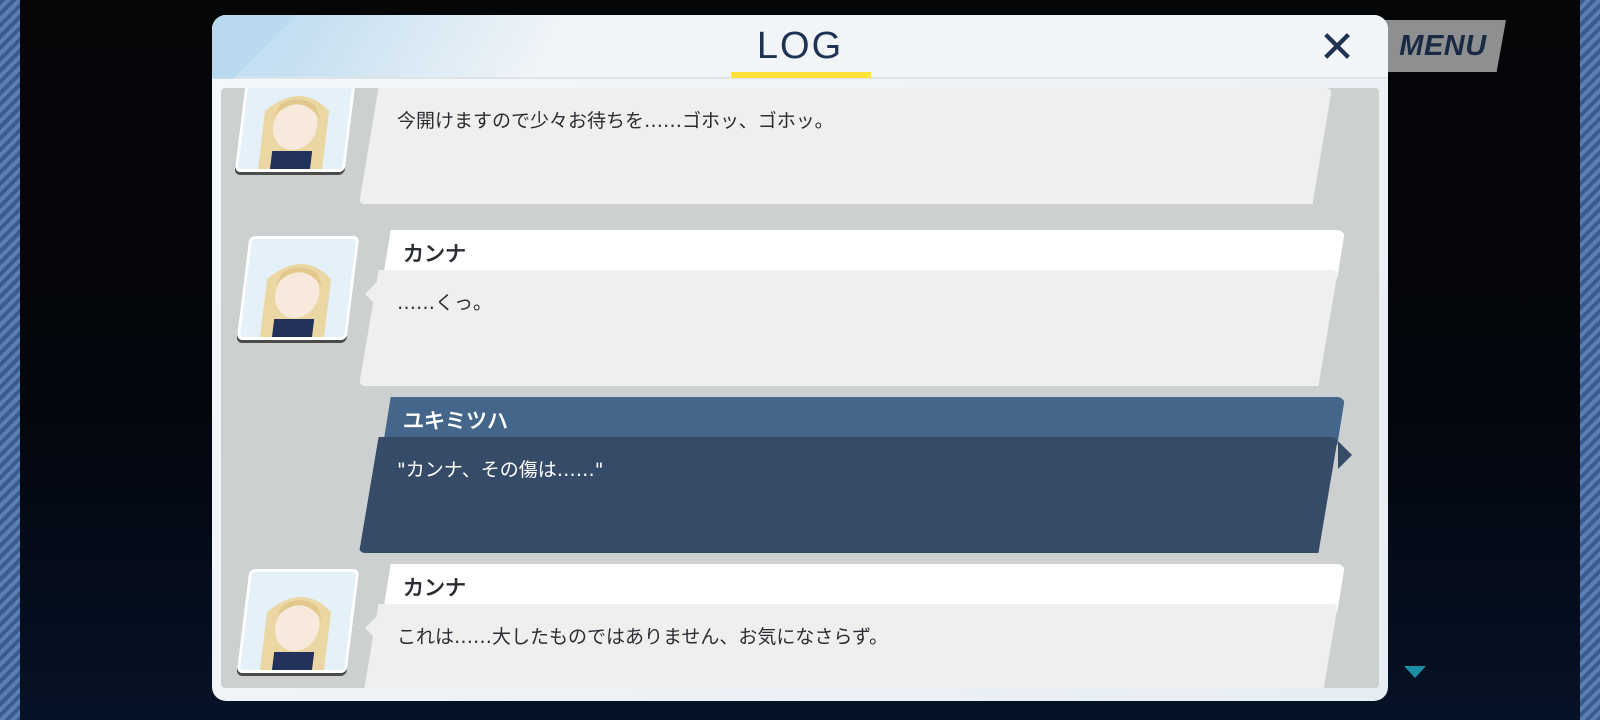  I want to click on message-text: これは……大したものではありません、お気になさらず。, so click(643, 637).